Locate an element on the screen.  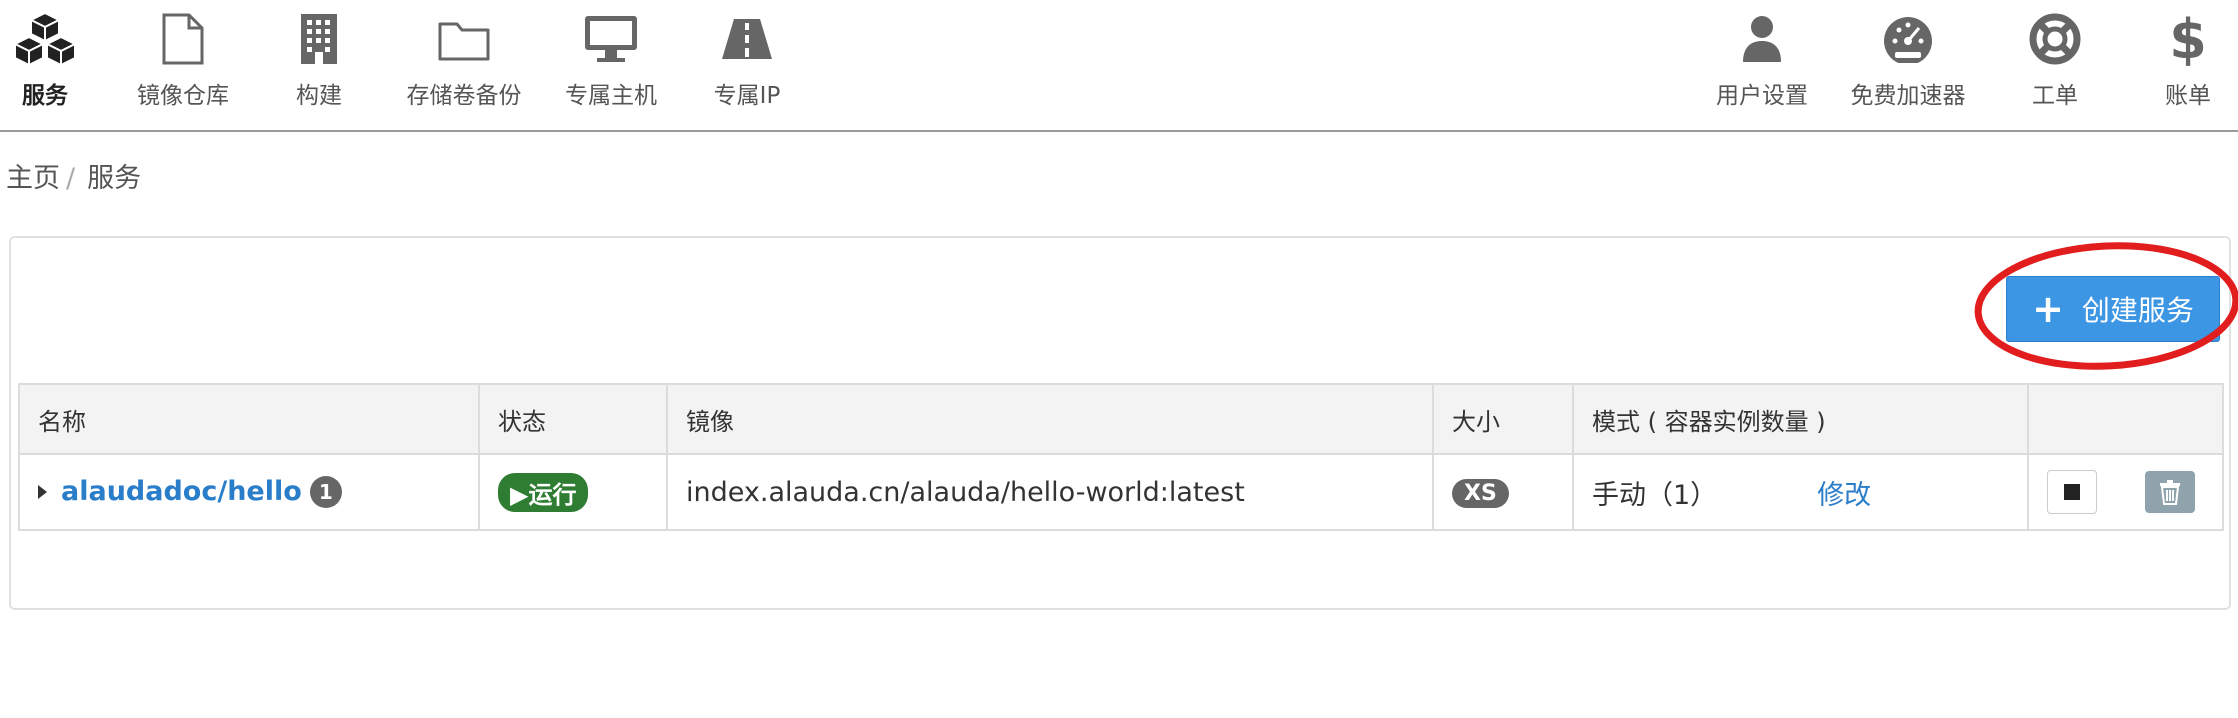
header-name: 名称 is located at coordinates (249, 419).